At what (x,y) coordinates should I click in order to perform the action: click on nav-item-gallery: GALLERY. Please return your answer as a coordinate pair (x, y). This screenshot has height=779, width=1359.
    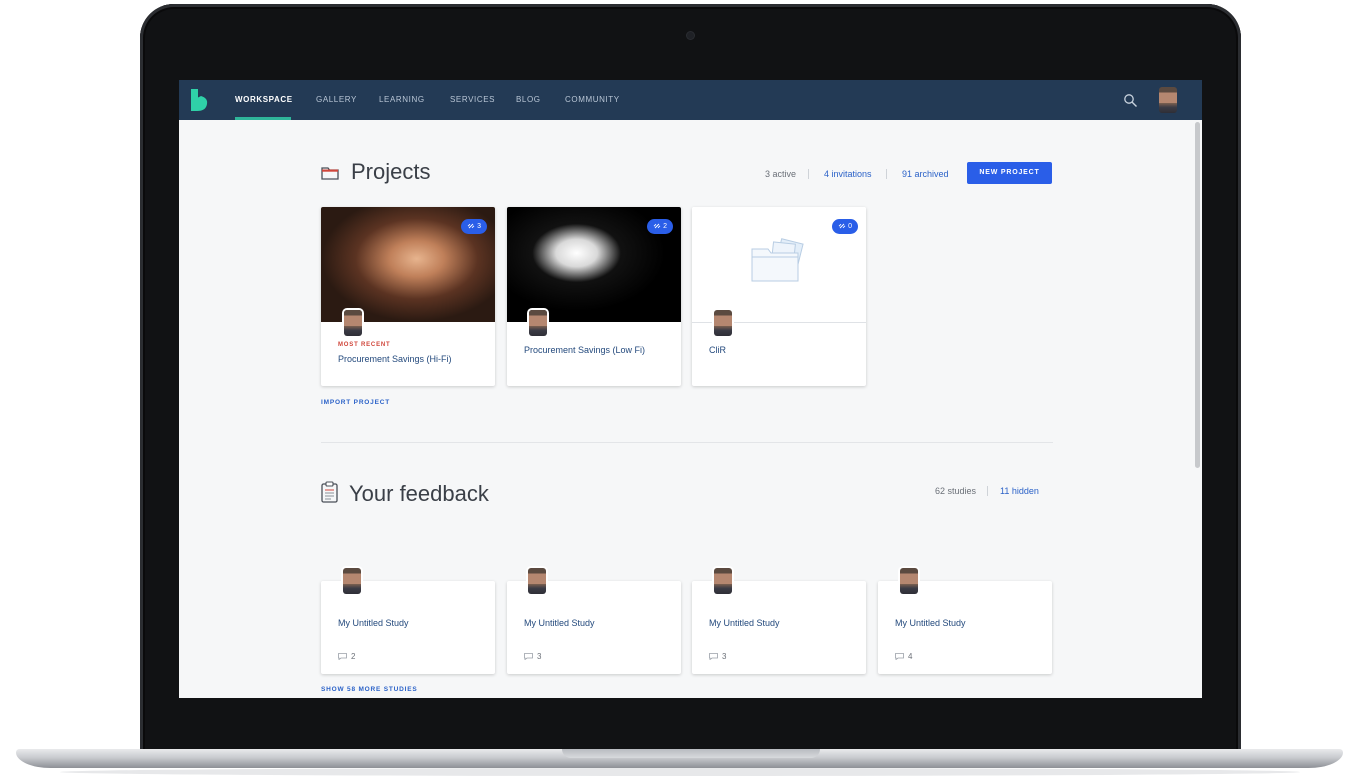
    Looking at the image, I should click on (336, 100).